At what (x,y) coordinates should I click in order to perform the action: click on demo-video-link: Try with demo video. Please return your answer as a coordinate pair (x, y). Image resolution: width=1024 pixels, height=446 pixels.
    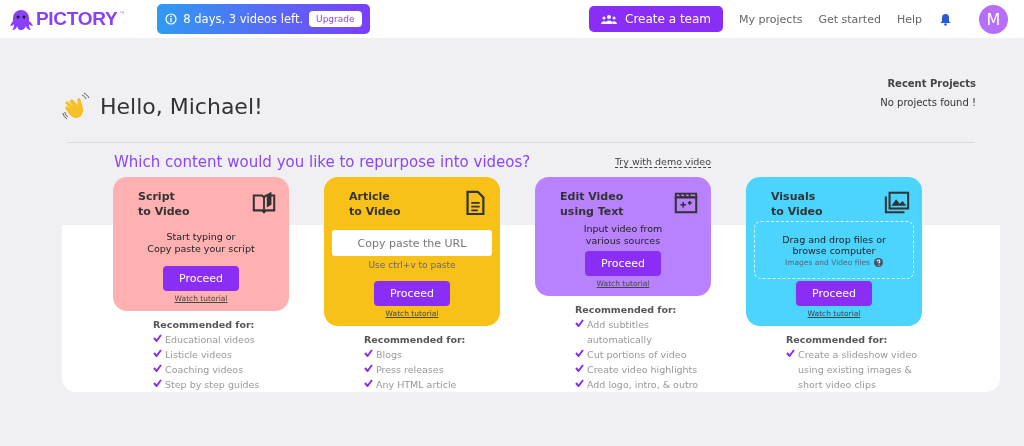
    Looking at the image, I should click on (662, 162).